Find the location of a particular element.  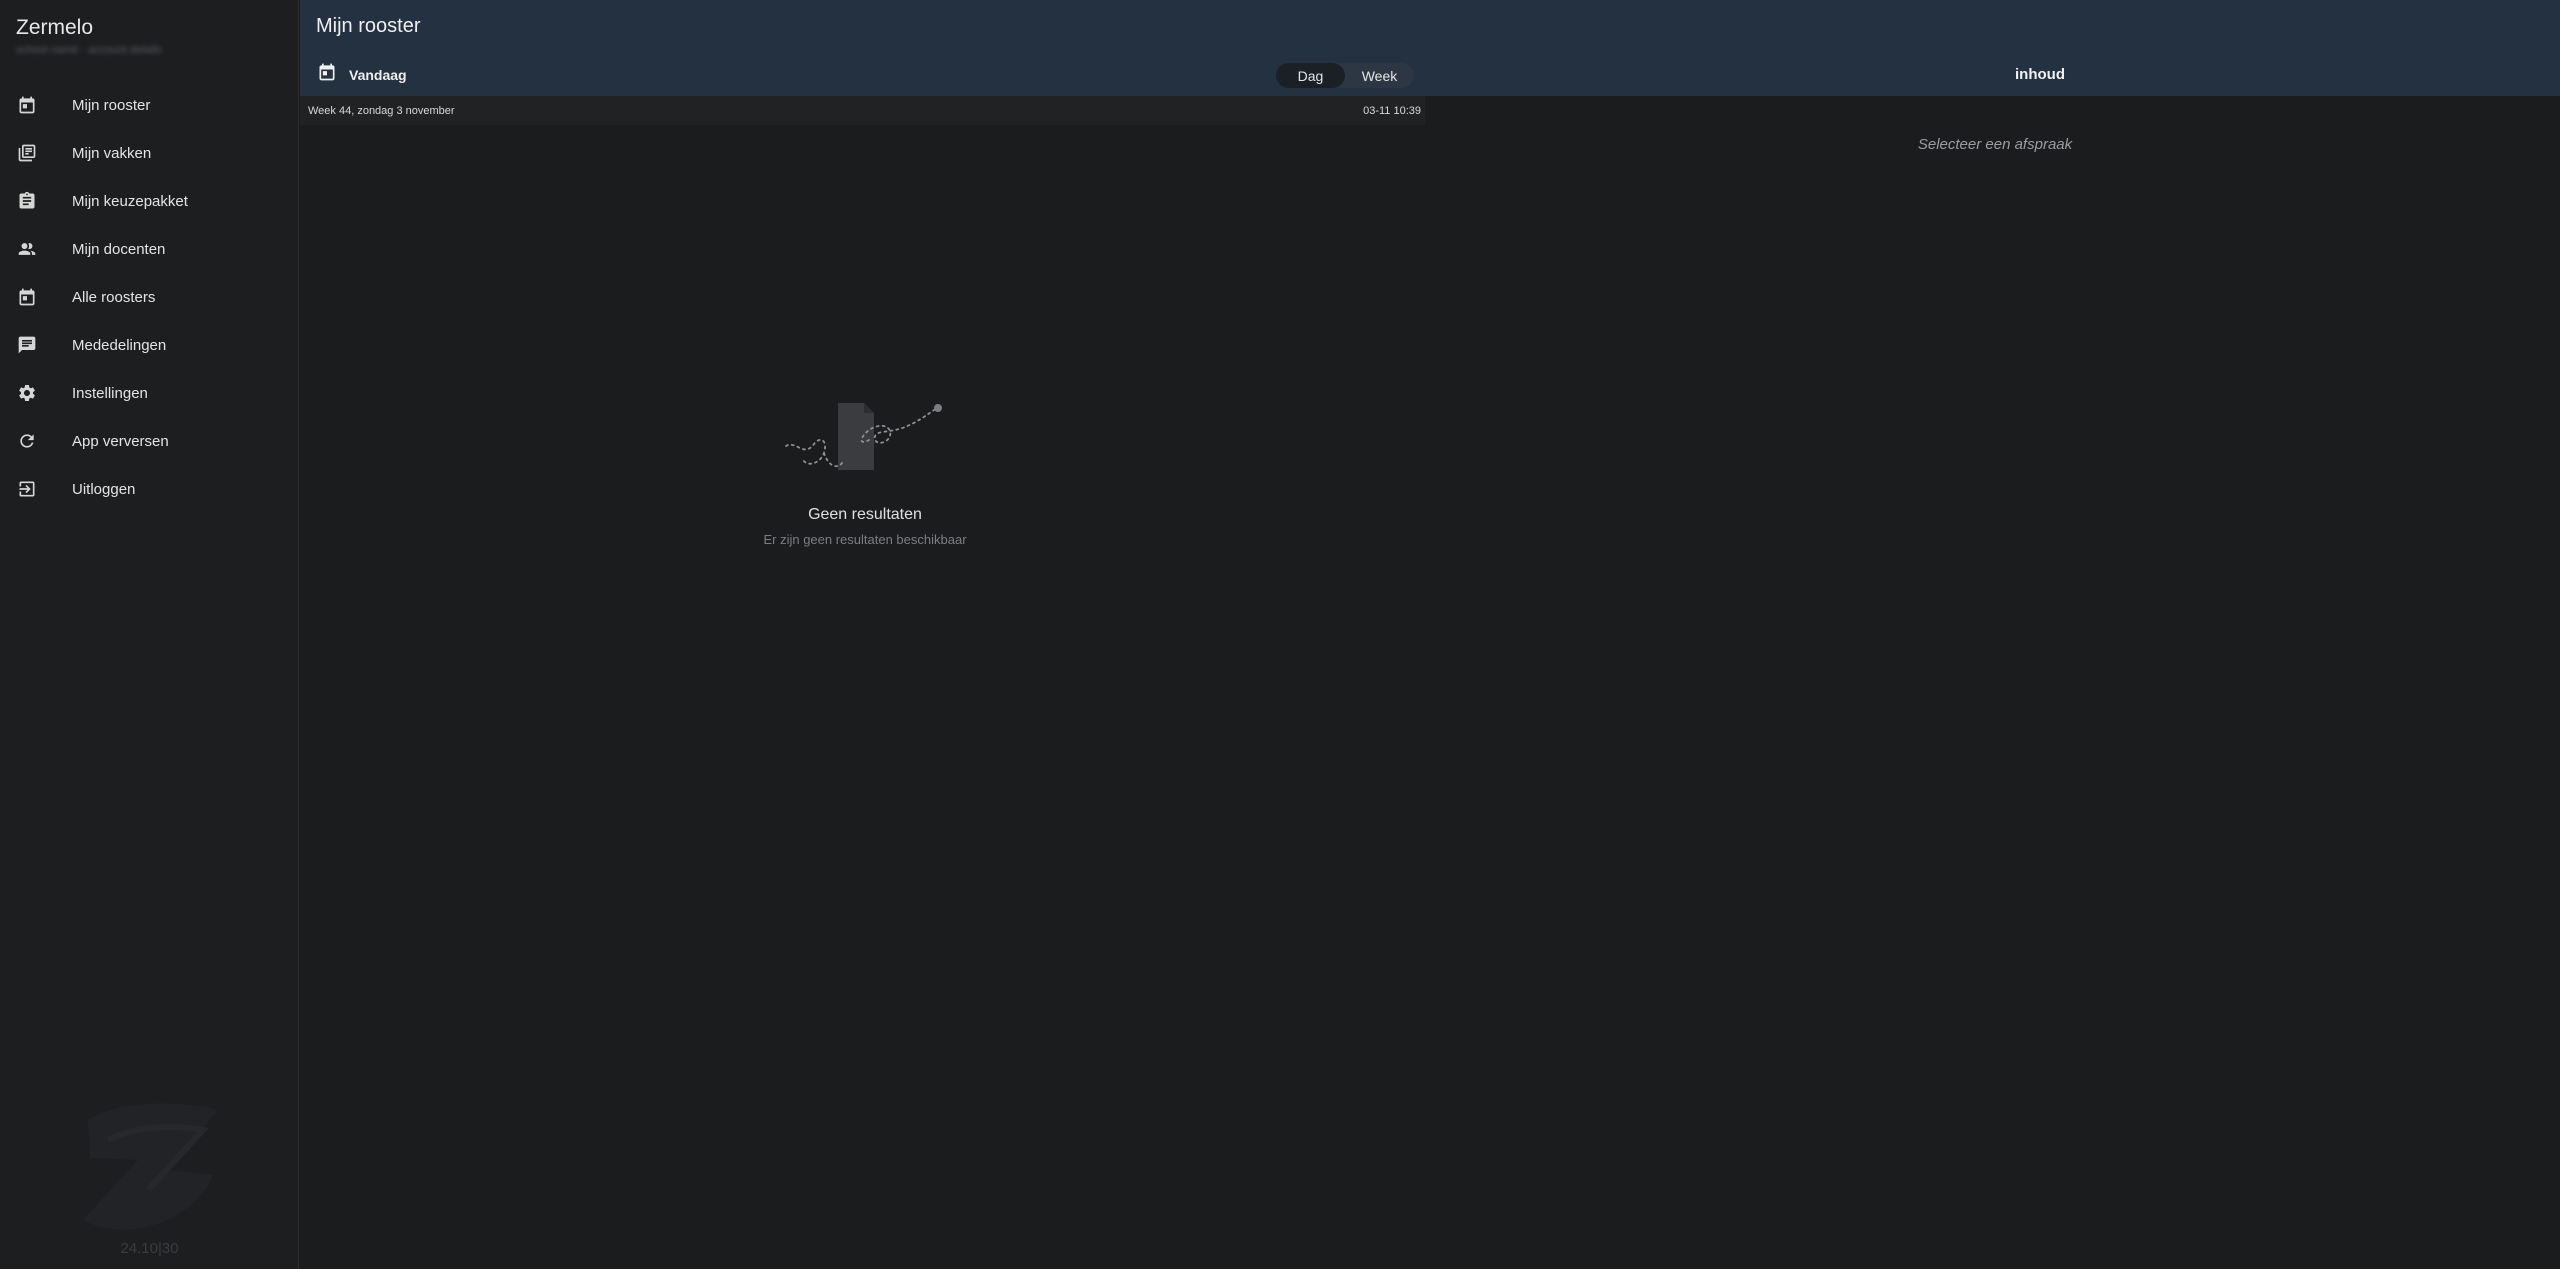

gear-icon is located at coordinates (27, 393).